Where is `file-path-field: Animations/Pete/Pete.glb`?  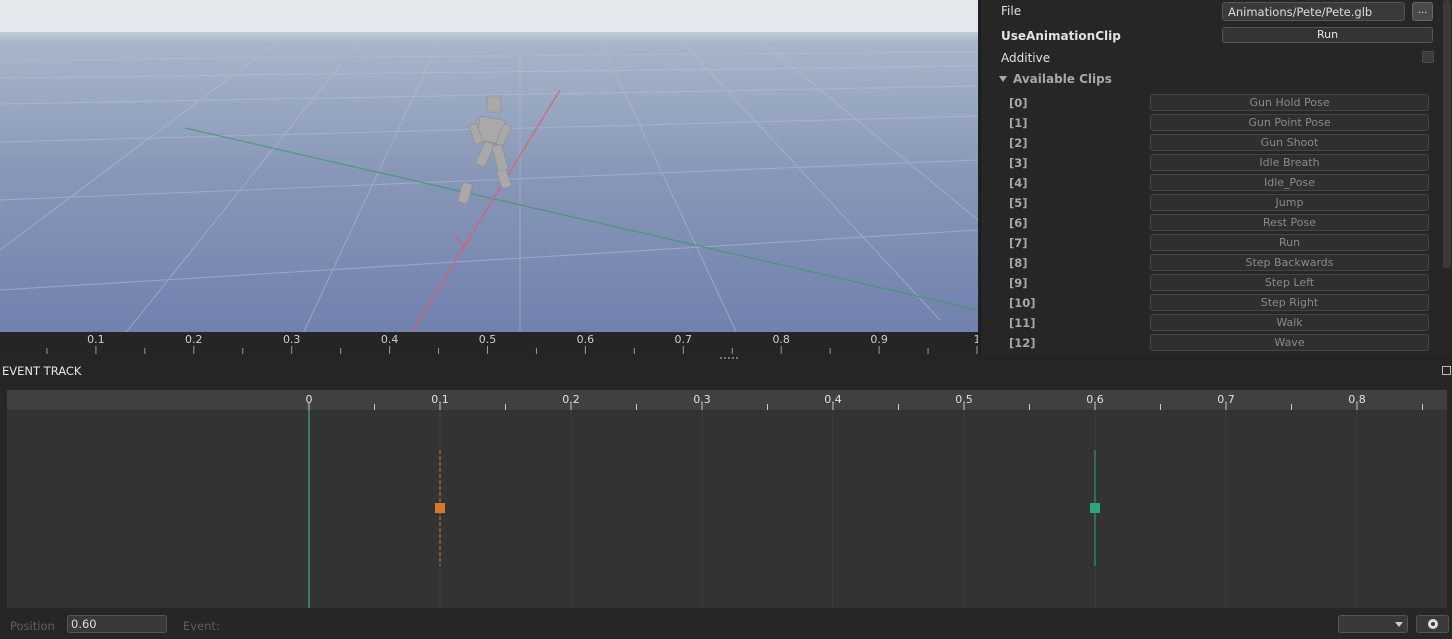 file-path-field: Animations/Pete/Pete.glb is located at coordinates (1313, 11).